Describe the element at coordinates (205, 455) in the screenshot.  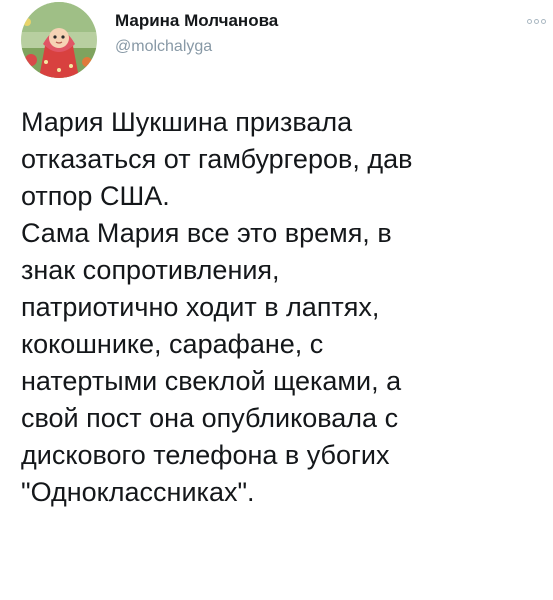
I see `tweet-text-line: дискового телефона в убогих` at that location.